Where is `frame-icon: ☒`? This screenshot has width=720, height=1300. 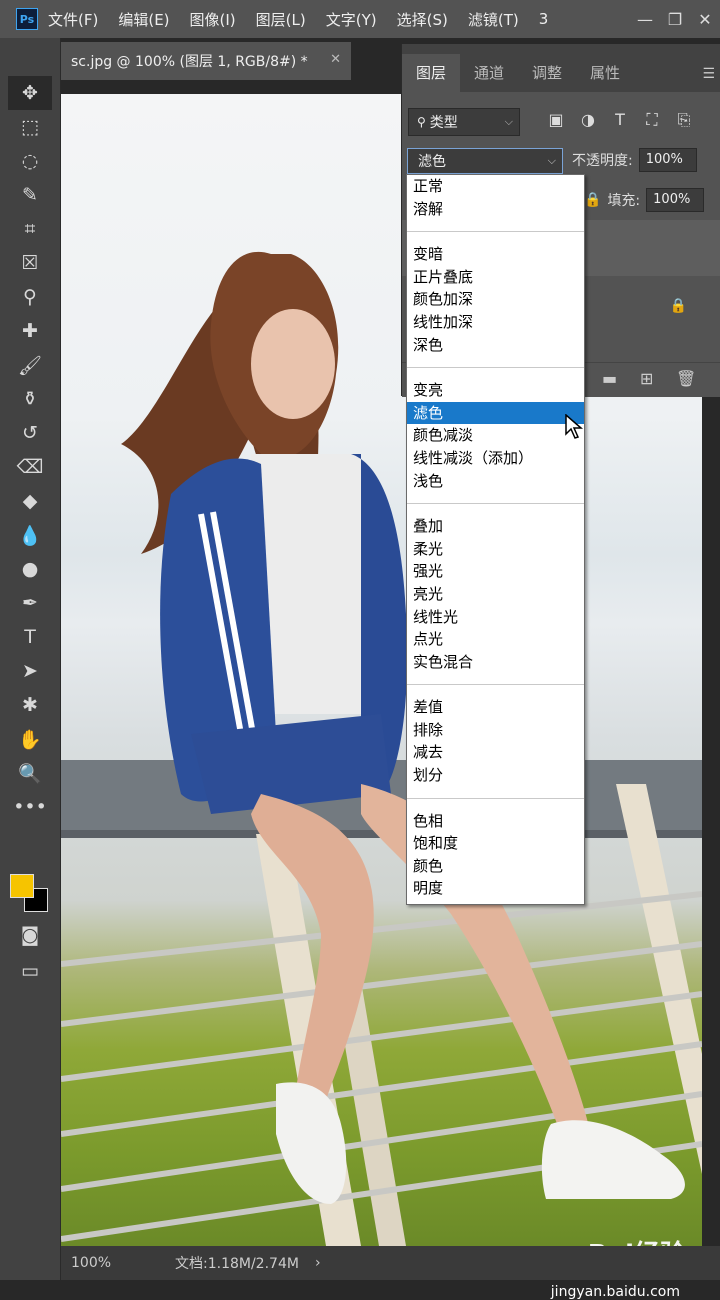
frame-icon: ☒ is located at coordinates (30, 263).